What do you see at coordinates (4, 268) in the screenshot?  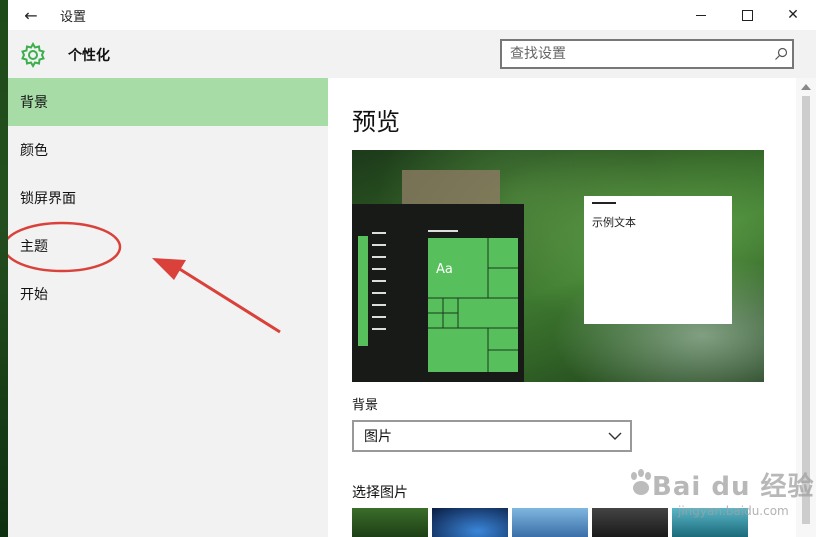 I see `desktop-background` at bounding box center [4, 268].